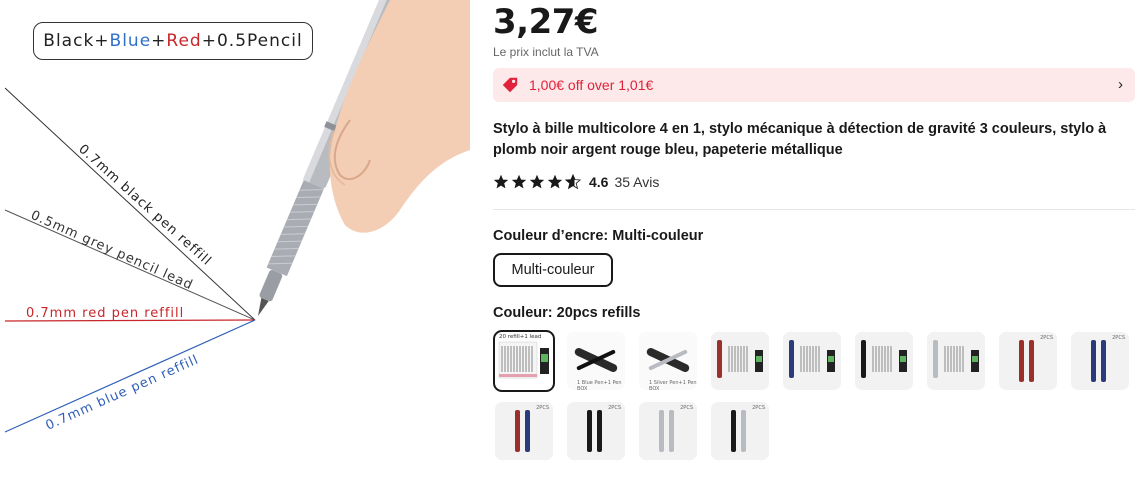  What do you see at coordinates (1100, 361) in the screenshot?
I see `variant-thumb-2pcs-blue: 2PCS` at bounding box center [1100, 361].